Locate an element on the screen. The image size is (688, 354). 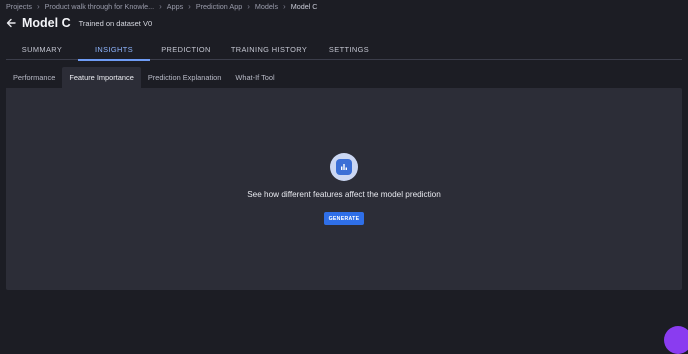
page-header: Model C Trained on dataset V0 is located at coordinates (79, 23).